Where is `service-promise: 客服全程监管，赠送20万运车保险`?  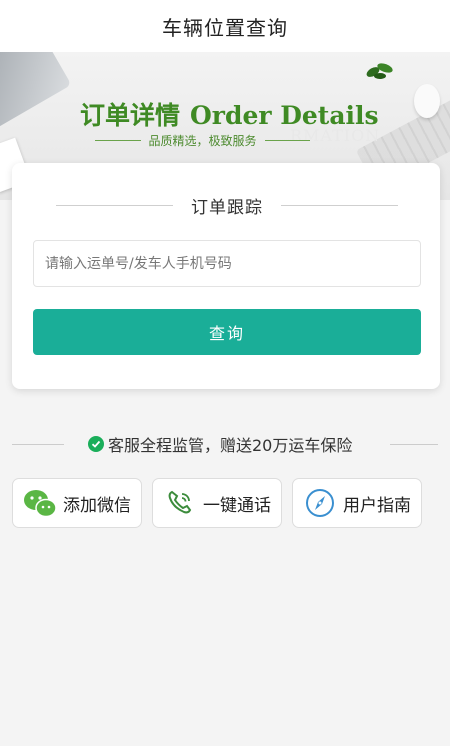
service-promise: 客服全程监管，赠送20万运车保险 is located at coordinates (225, 444).